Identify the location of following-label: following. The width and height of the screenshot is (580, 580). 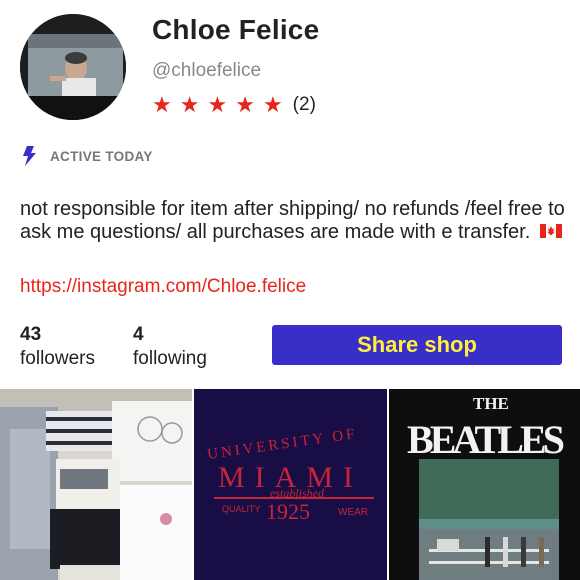
(170, 358).